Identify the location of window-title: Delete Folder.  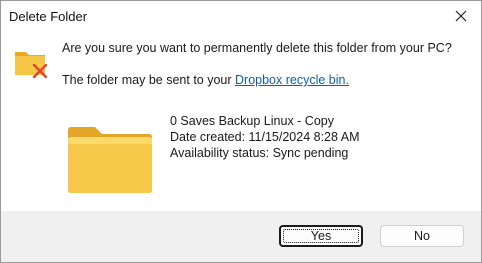
(48, 16).